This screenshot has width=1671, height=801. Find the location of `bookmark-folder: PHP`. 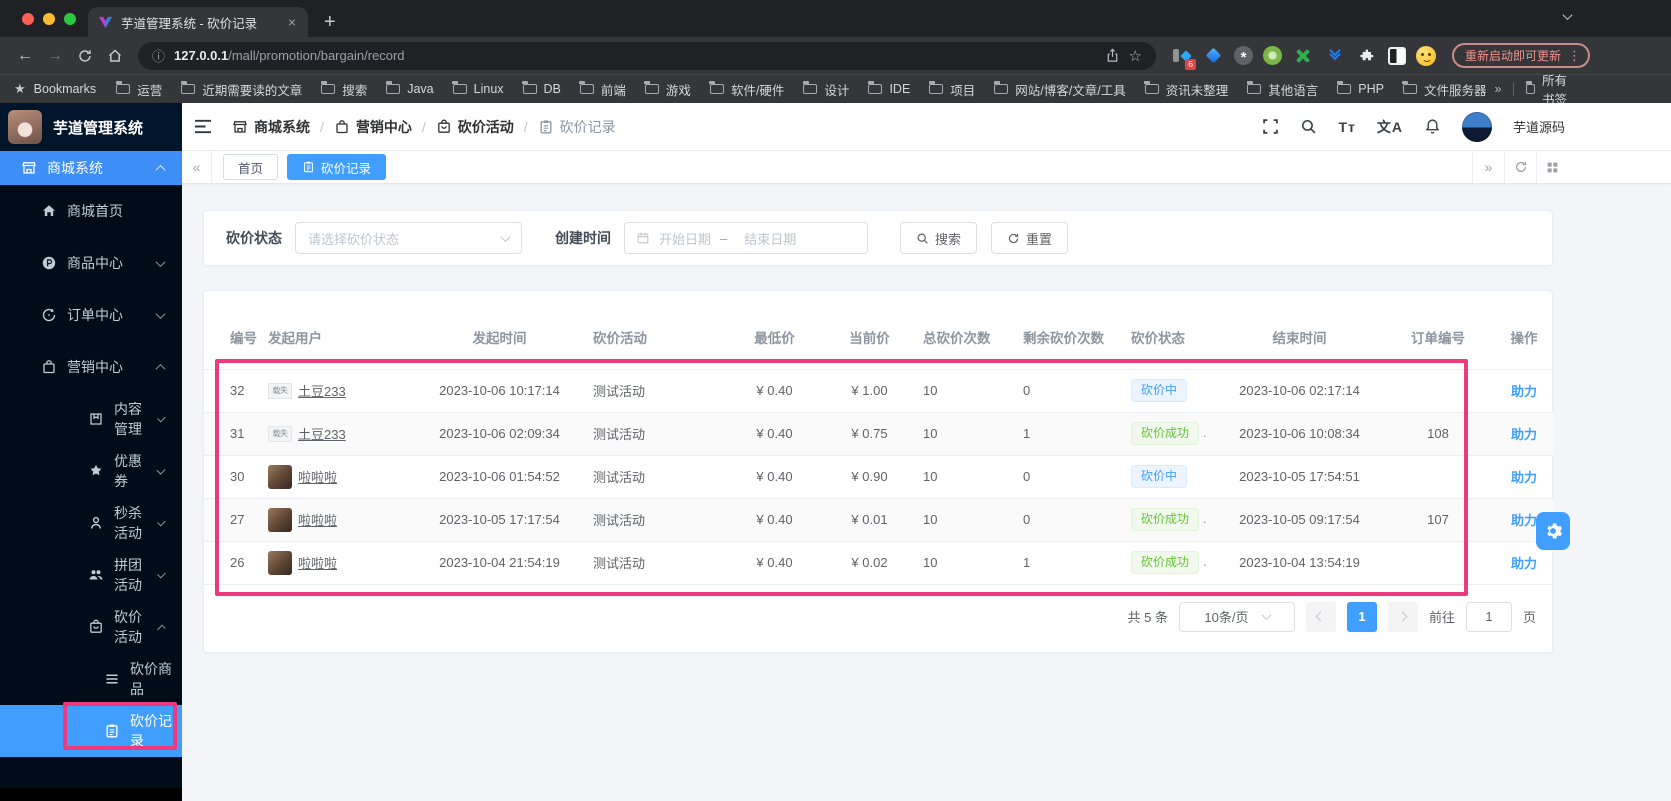

bookmark-folder: PHP is located at coordinates (1360, 88).